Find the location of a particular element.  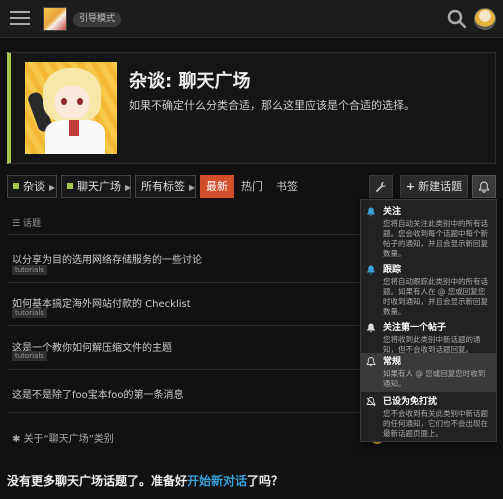

search-icon is located at coordinates (457, 19).